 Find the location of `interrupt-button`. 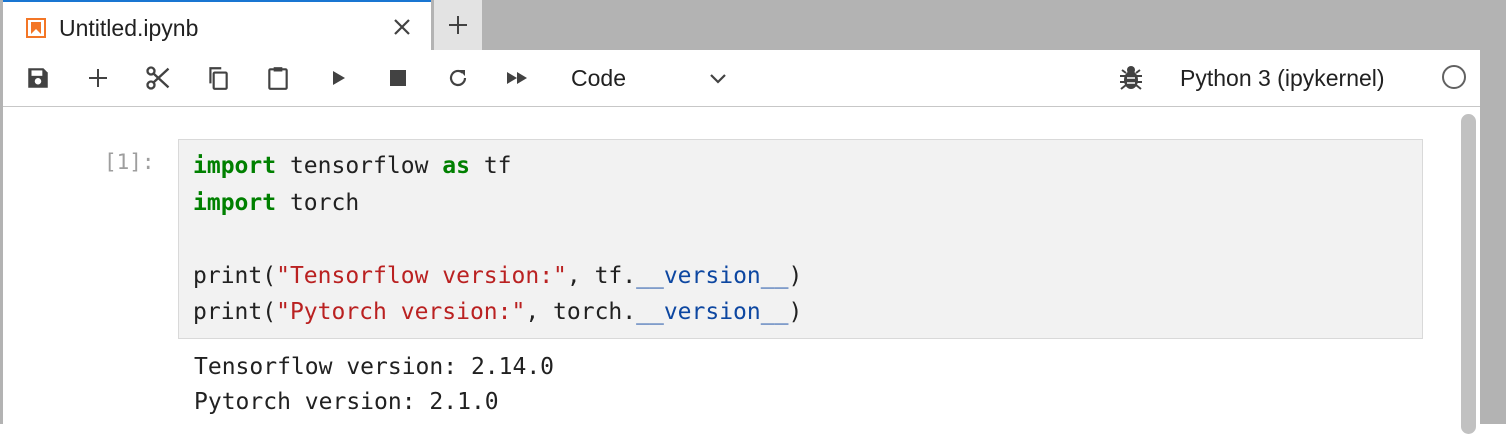

interrupt-button is located at coordinates (398, 78).